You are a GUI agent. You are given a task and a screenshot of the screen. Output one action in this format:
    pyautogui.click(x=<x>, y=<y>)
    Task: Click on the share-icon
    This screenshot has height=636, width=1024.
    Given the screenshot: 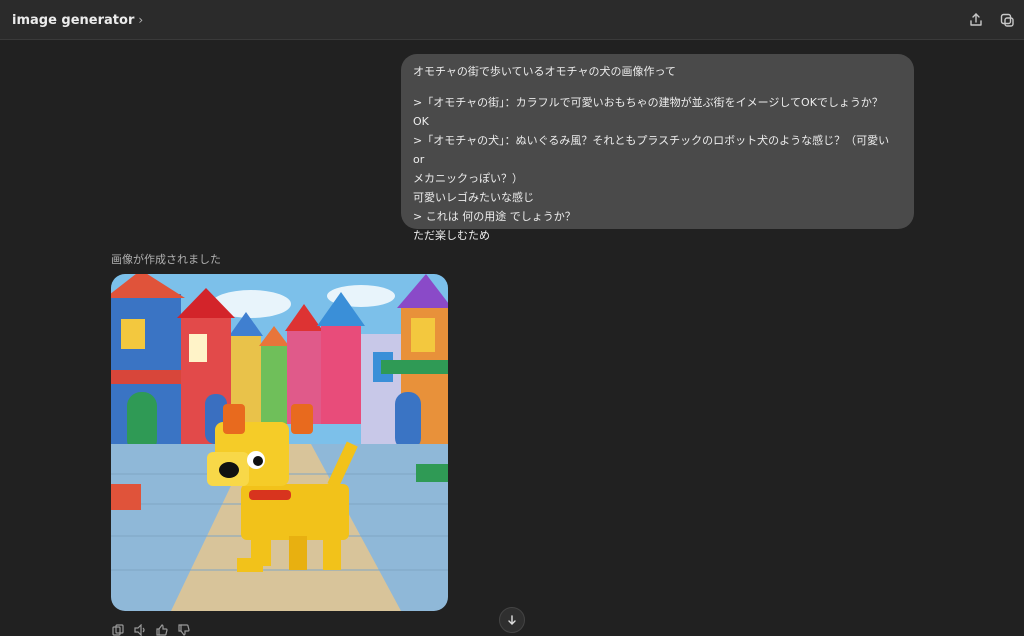 What is the action you would take?
    pyautogui.click(x=976, y=20)
    